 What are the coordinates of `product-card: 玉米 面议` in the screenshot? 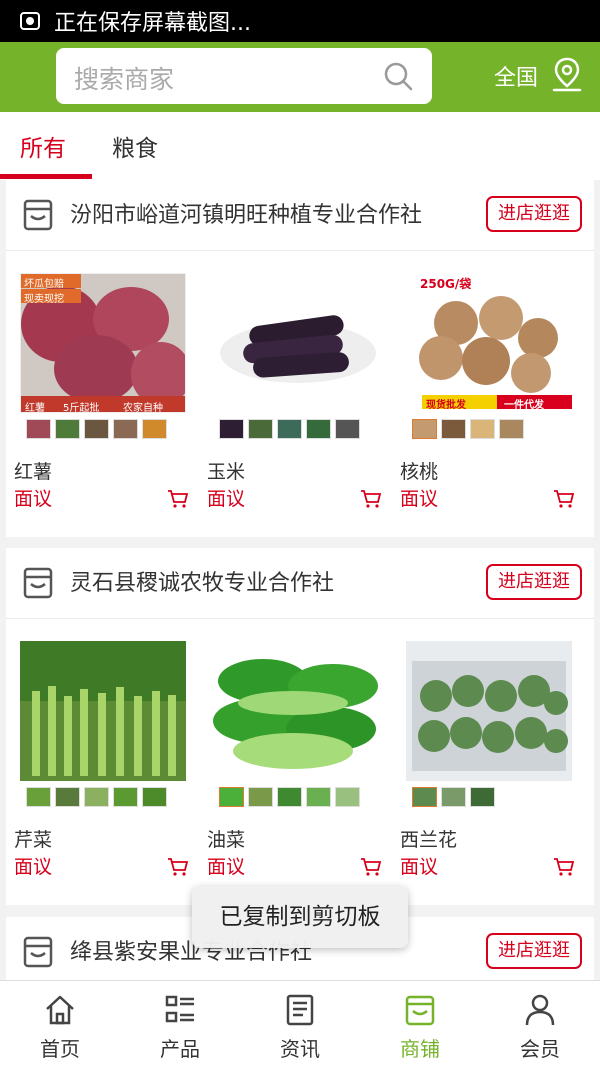 It's located at (295, 394).